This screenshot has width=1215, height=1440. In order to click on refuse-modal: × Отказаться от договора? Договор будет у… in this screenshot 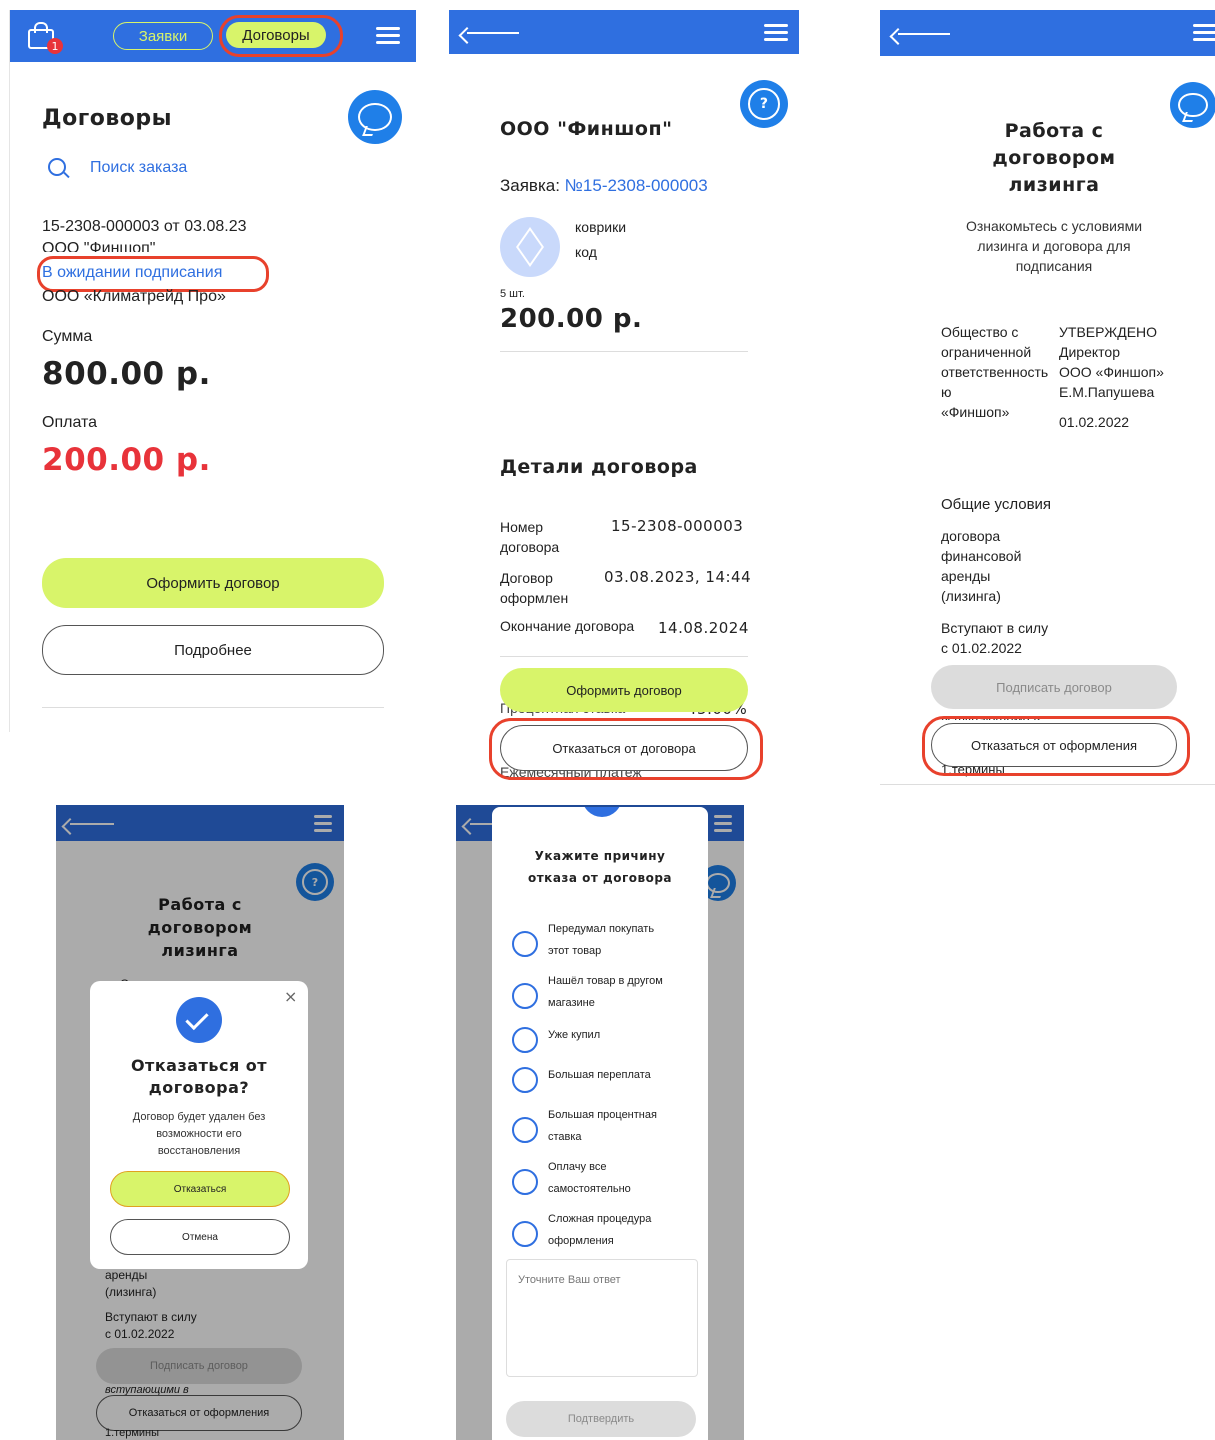, I will do `click(199, 1125)`.